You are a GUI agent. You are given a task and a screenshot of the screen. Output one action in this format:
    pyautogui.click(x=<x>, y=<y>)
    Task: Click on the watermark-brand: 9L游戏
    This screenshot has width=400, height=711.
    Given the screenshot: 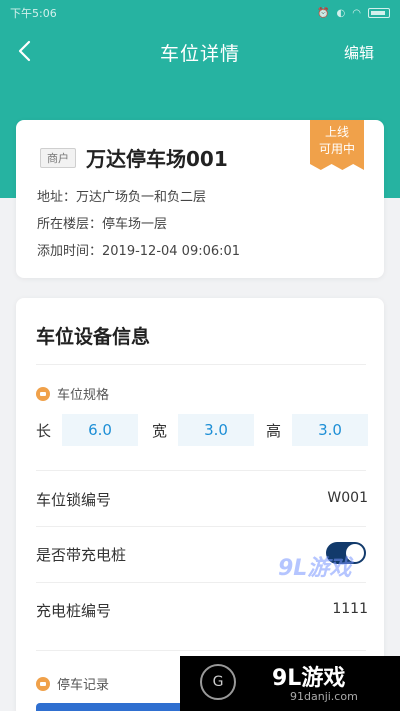 What is the action you would take?
    pyautogui.click(x=309, y=678)
    